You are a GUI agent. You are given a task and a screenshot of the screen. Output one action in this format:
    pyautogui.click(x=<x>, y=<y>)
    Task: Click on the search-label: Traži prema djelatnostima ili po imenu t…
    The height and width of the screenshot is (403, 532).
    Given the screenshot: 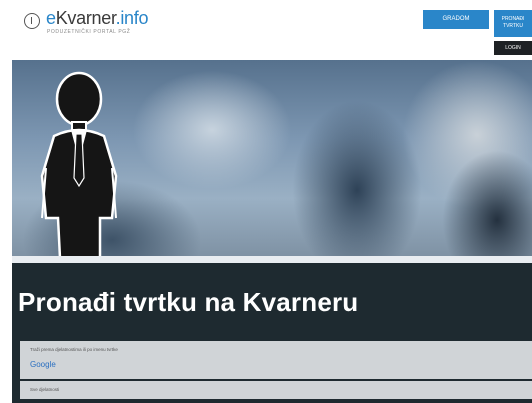 What is the action you would take?
    pyautogui.click(x=74, y=349)
    